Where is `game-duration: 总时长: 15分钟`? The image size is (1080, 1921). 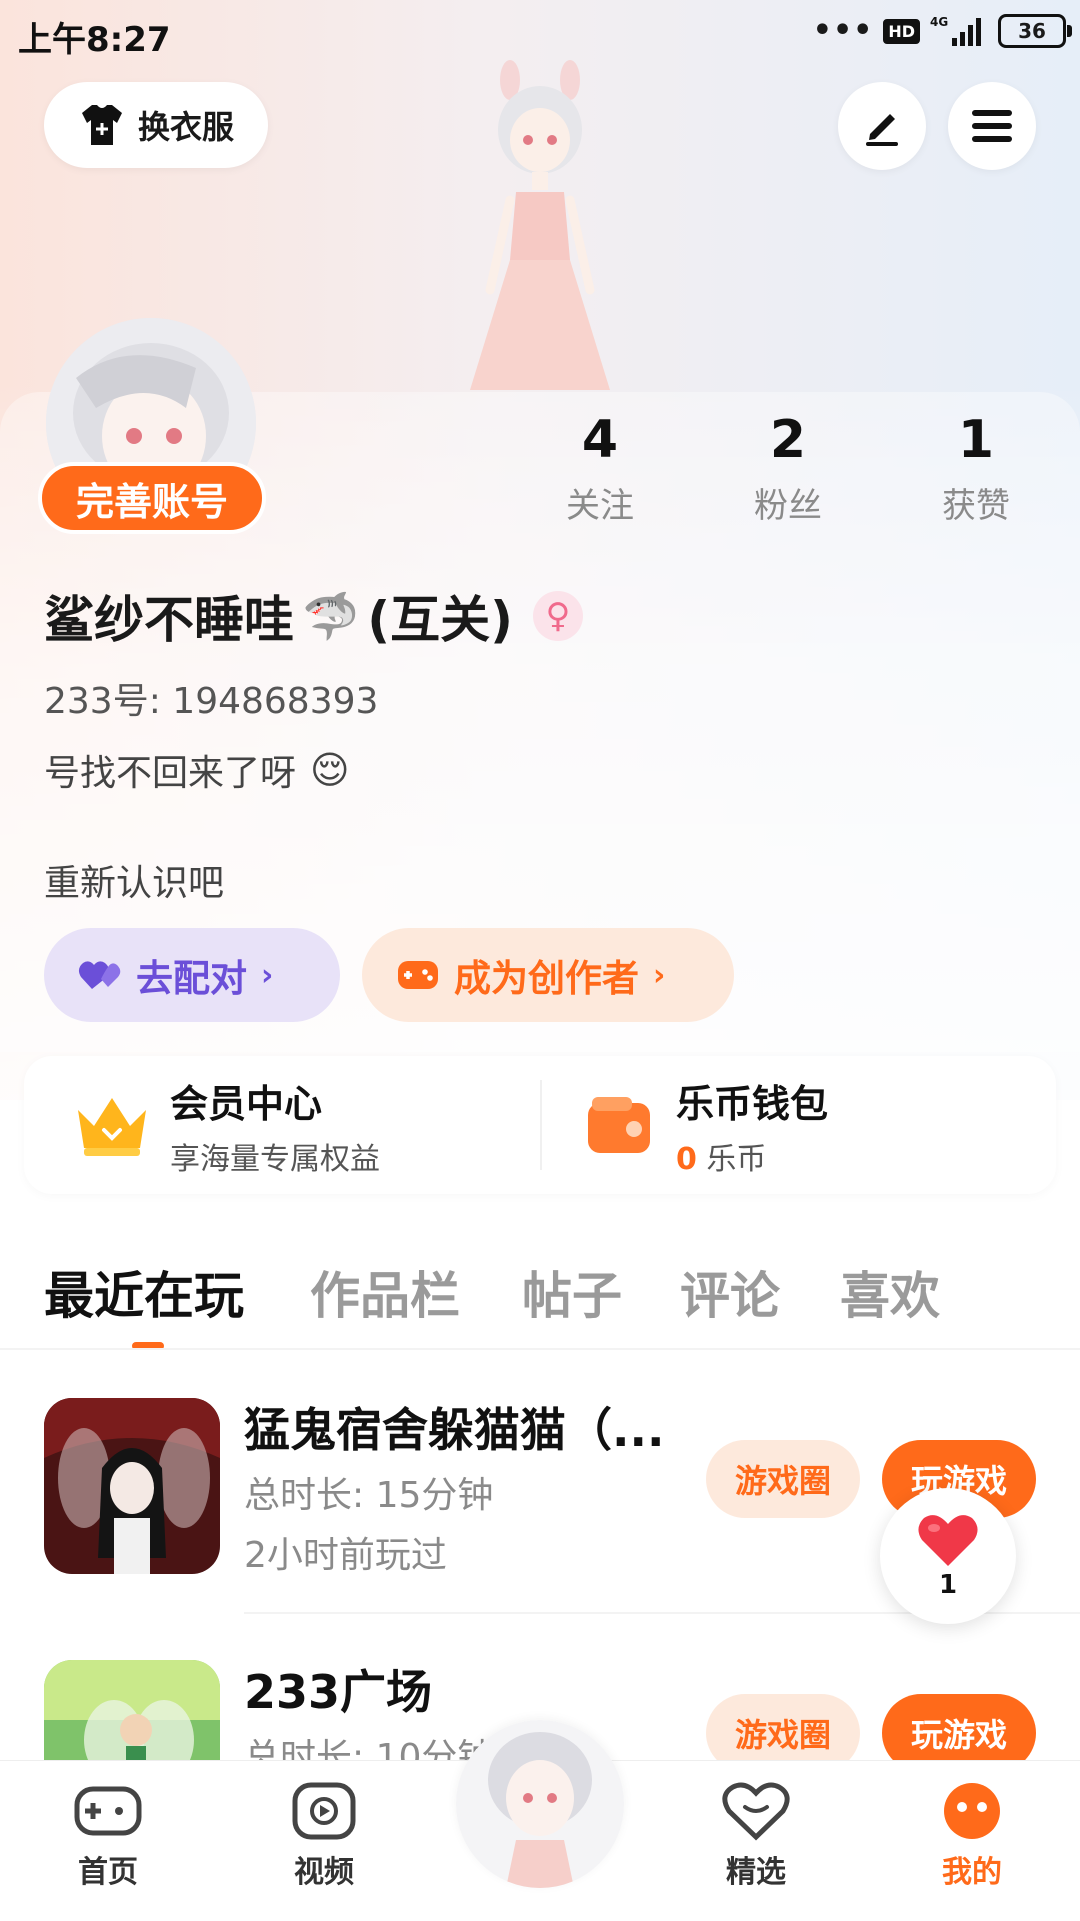 game-duration: 总时长: 15分钟 is located at coordinates (369, 1495).